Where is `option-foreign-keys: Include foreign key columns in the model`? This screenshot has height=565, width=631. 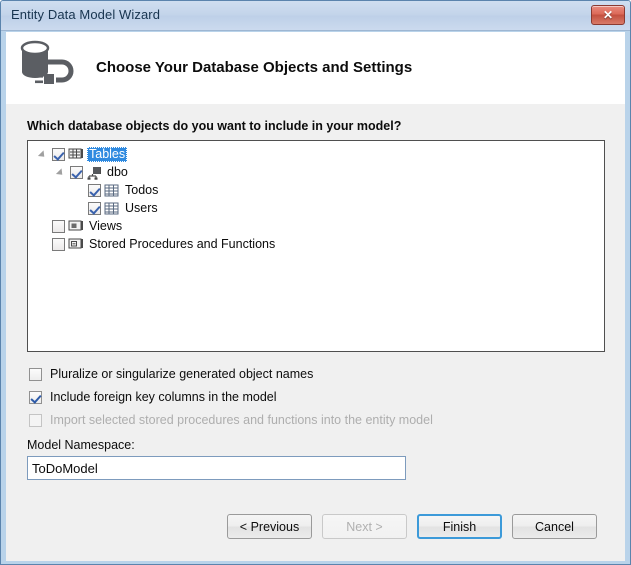
option-foreign-keys: Include foreign key columns in the model is located at coordinates (153, 397).